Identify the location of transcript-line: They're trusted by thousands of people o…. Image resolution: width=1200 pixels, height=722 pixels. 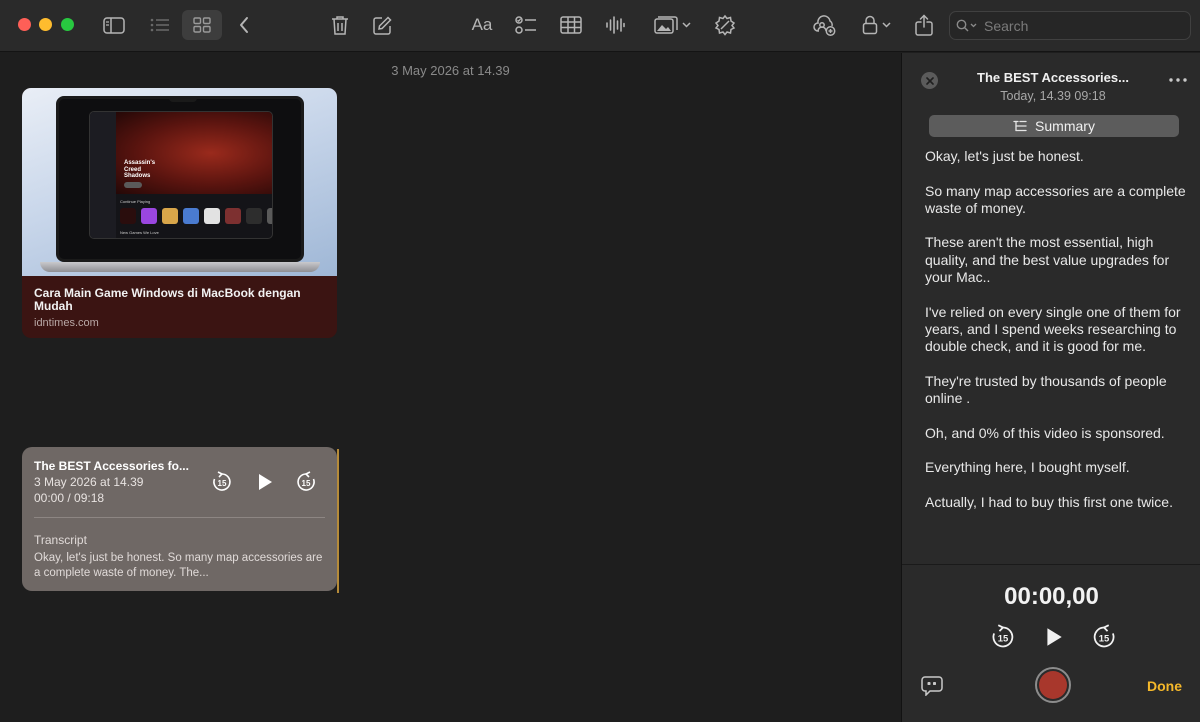
(1046, 389).